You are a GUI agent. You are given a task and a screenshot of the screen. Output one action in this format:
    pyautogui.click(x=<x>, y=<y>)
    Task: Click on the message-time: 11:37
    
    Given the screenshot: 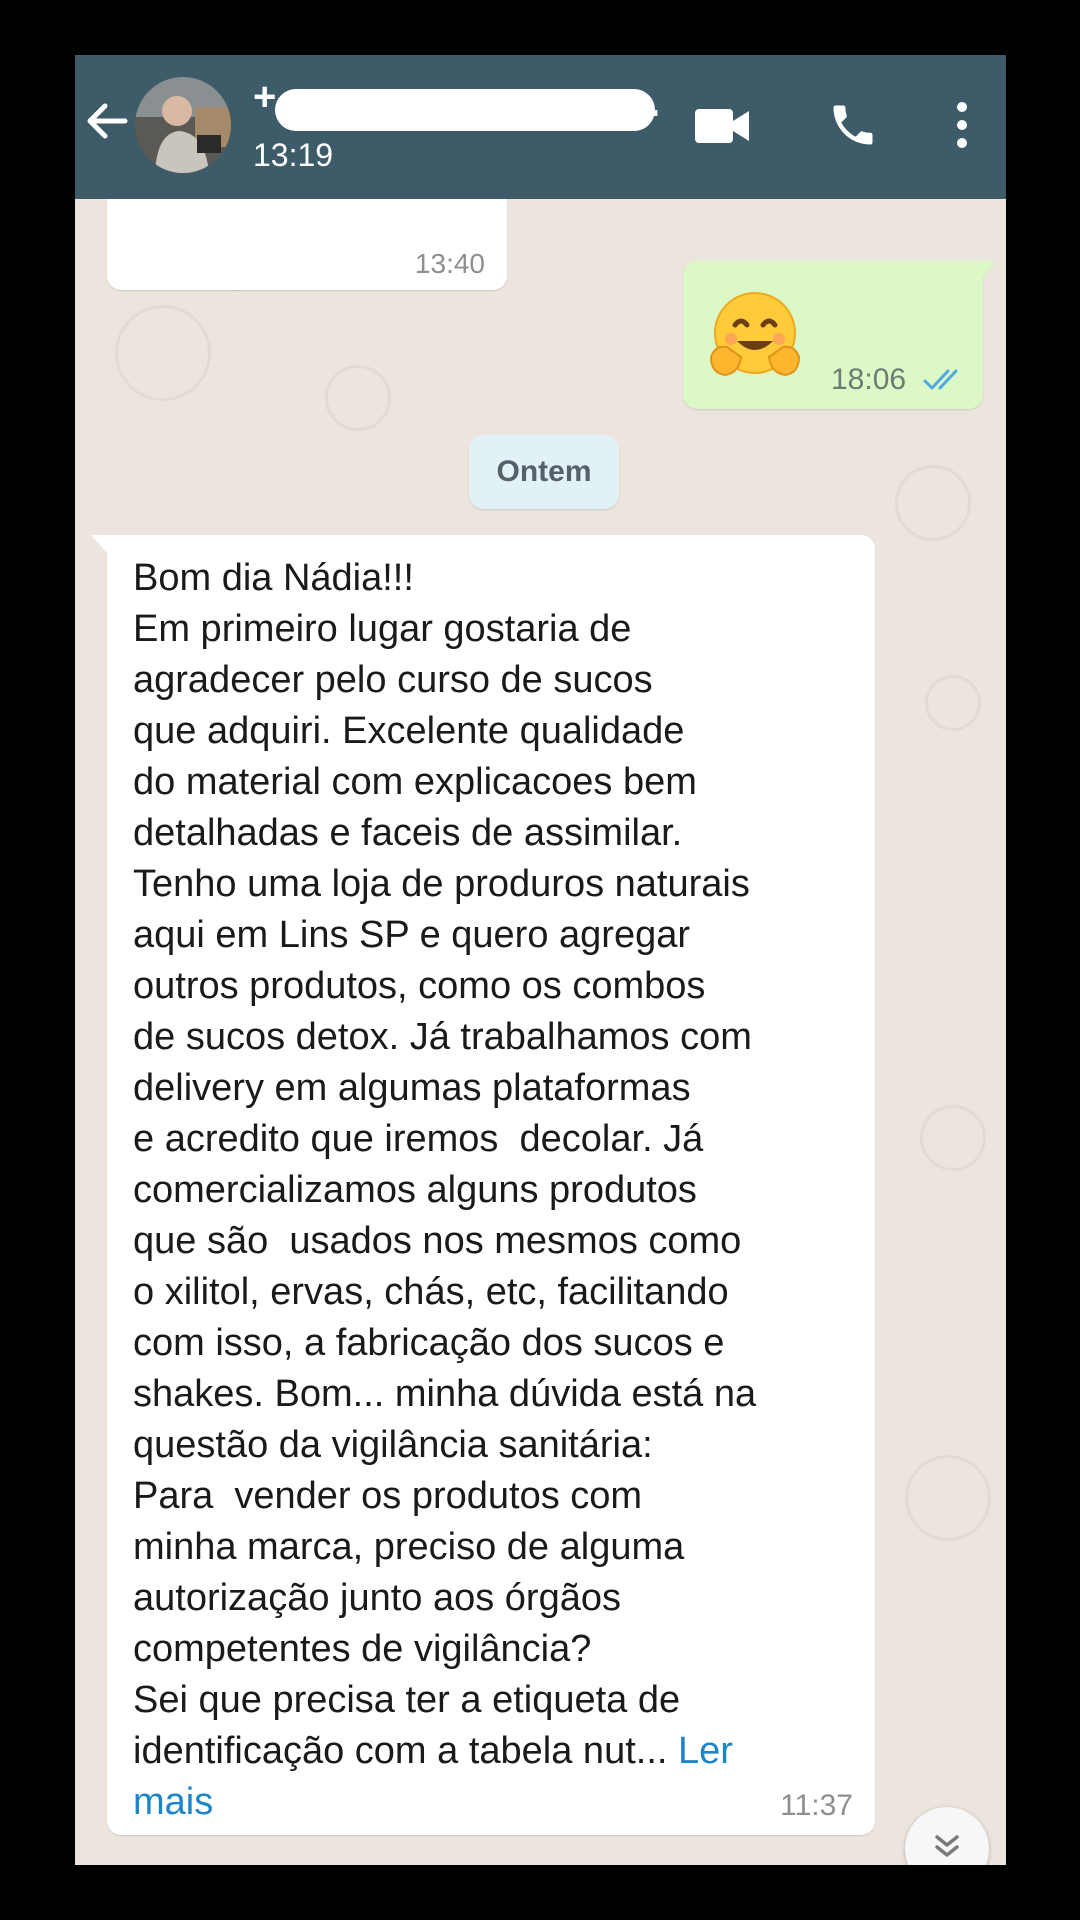 What is the action you would take?
    pyautogui.click(x=816, y=1805)
    